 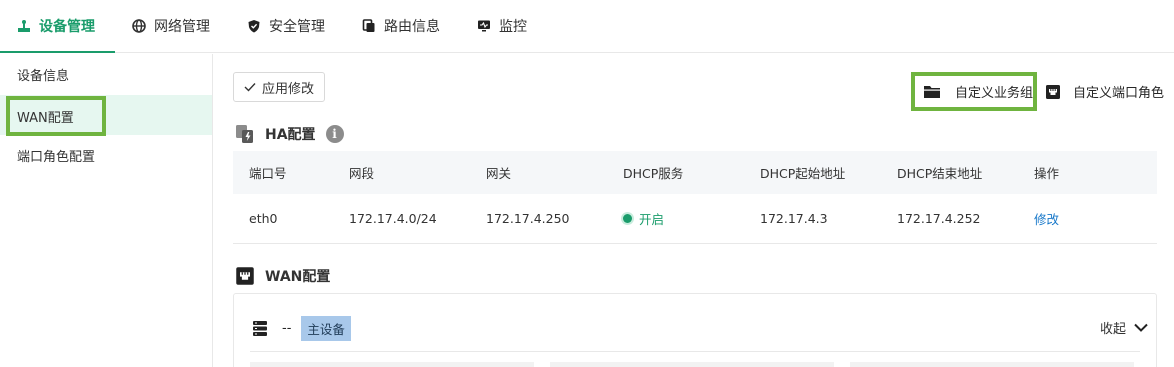 I want to click on shield-icon, so click(x=254, y=26).